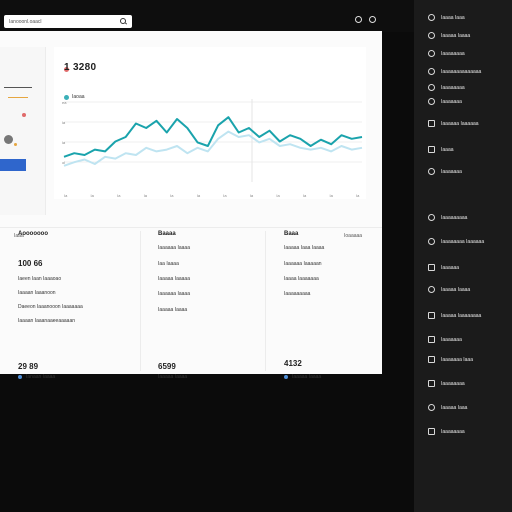  I want to click on column-line: Iaaaan Iaaanoon, so click(37, 293).